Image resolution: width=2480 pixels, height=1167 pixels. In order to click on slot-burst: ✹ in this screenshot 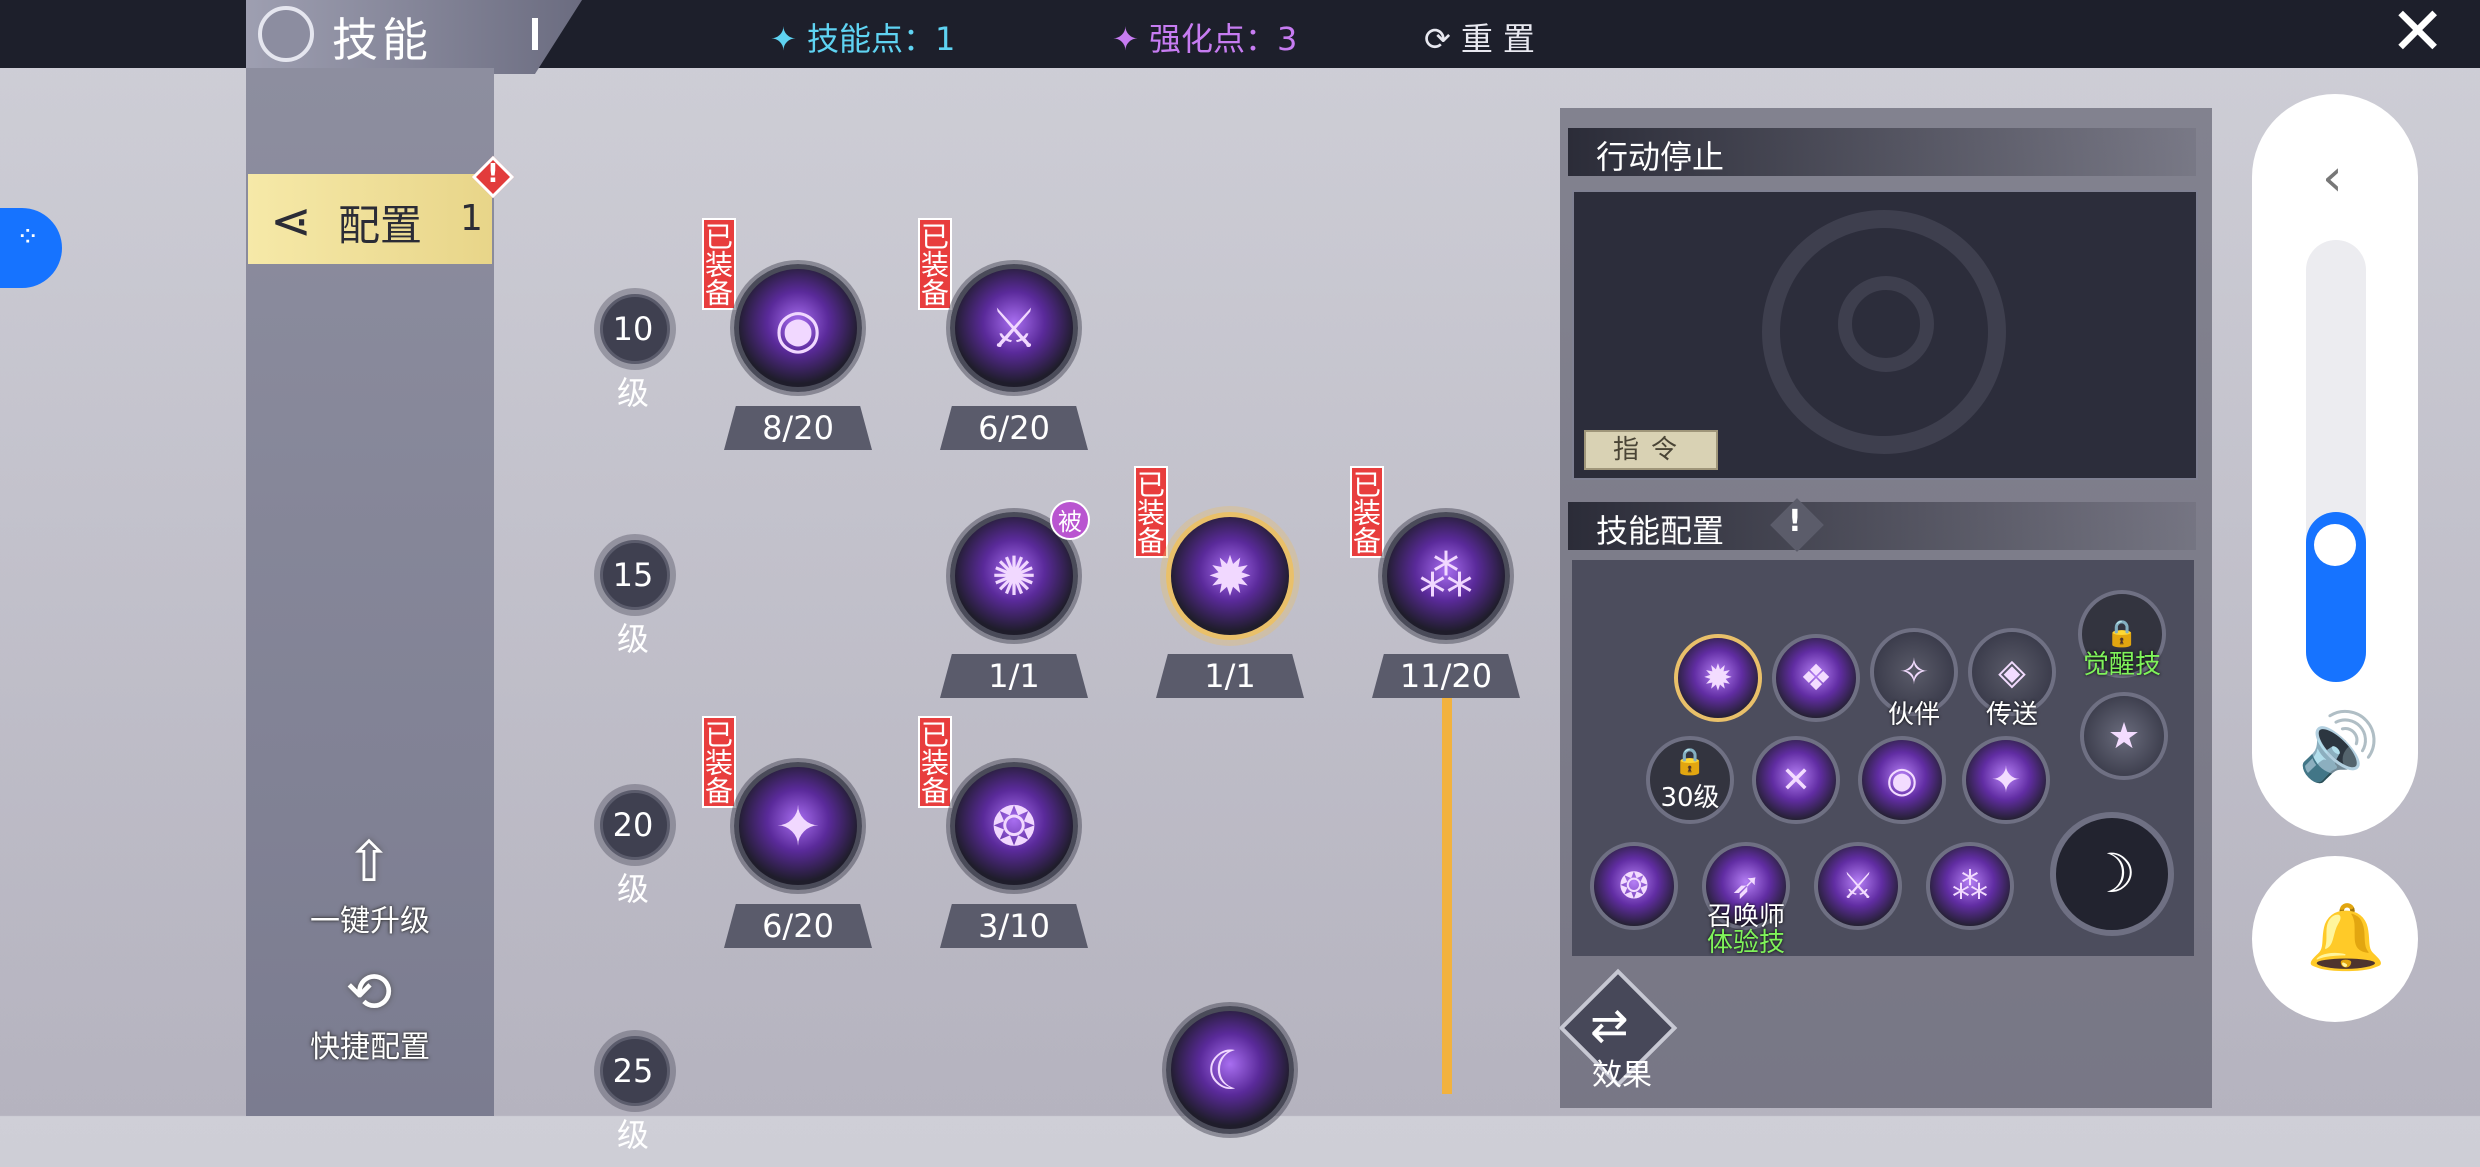, I will do `click(1718, 678)`.